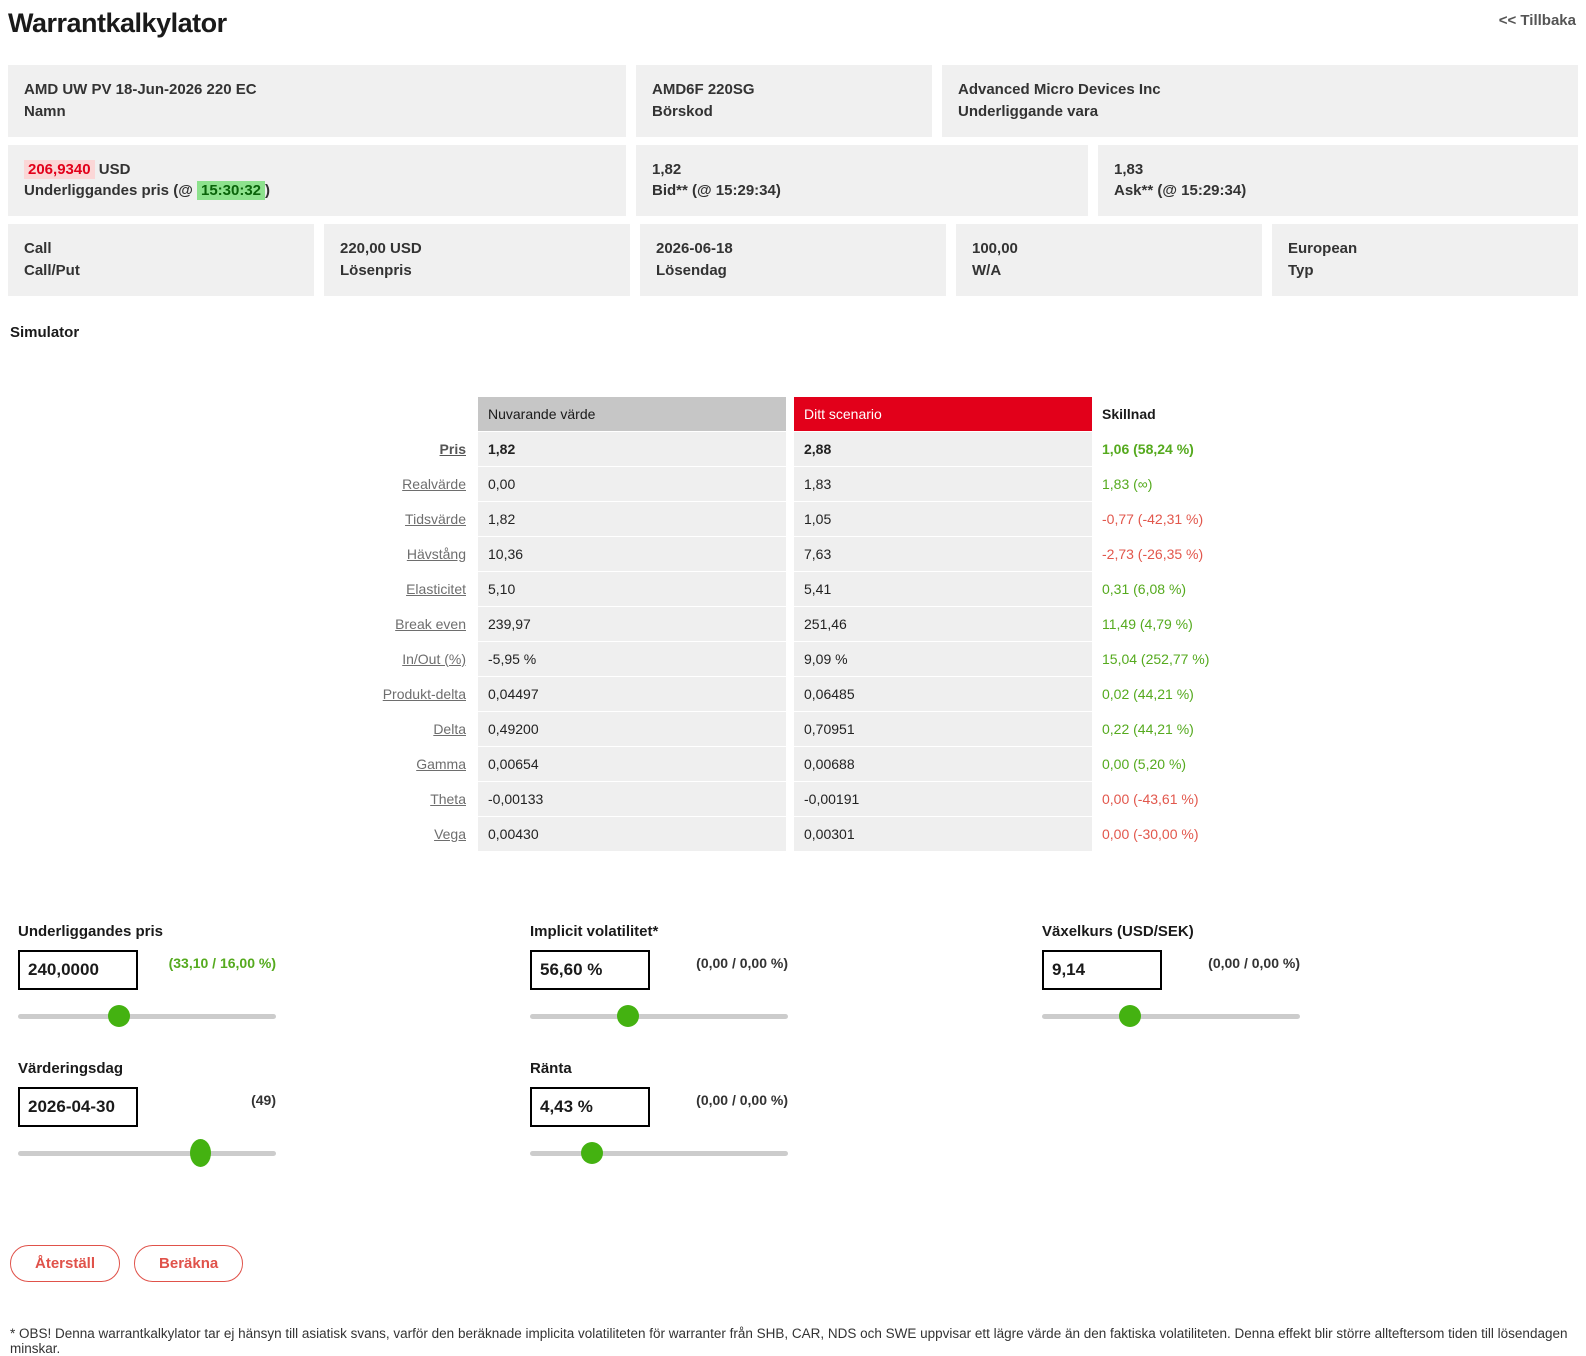 The width and height of the screenshot is (1586, 1356). Describe the element at coordinates (716, 191) in the screenshot. I see `bid-label: Bid** (@ 15:29:34)` at that location.